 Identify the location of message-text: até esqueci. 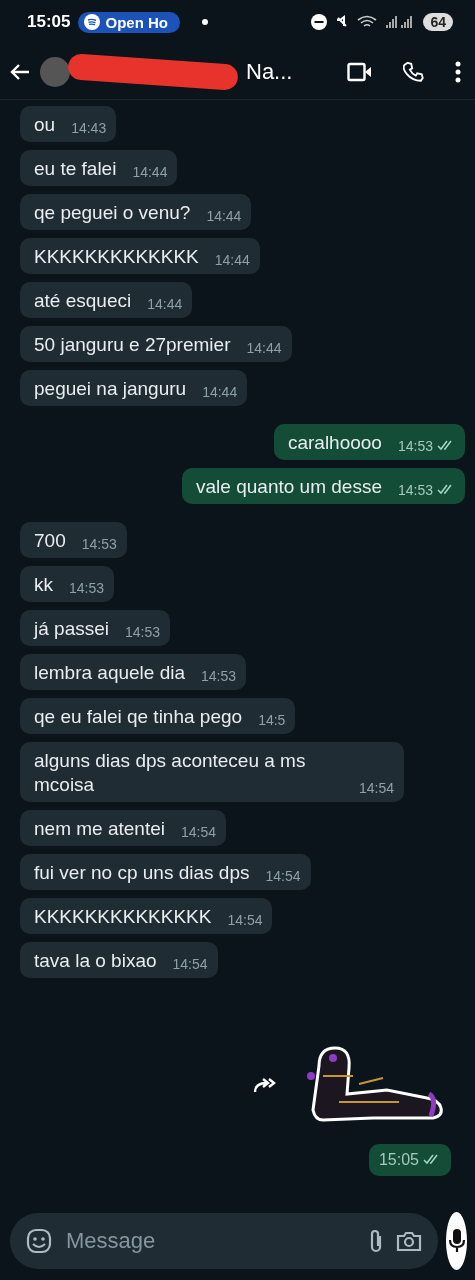
(83, 301).